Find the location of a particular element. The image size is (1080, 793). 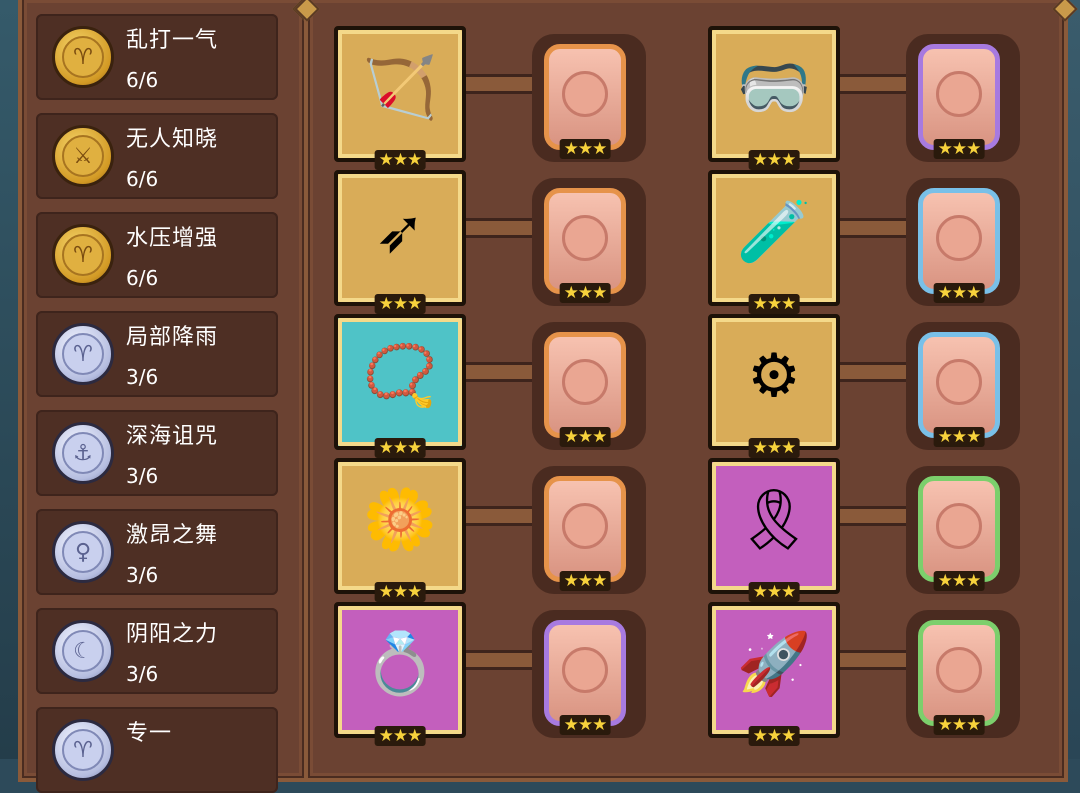

bond-name: 深海诅咒 is located at coordinates (172, 436).